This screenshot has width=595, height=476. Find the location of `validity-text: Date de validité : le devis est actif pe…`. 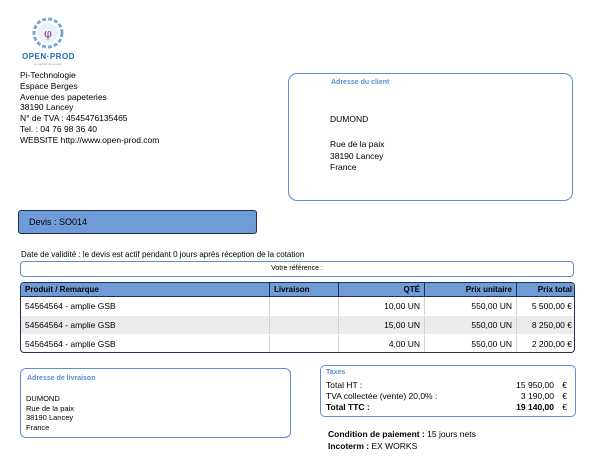

validity-text: Date de validité : le devis est actif pe… is located at coordinates (163, 254).